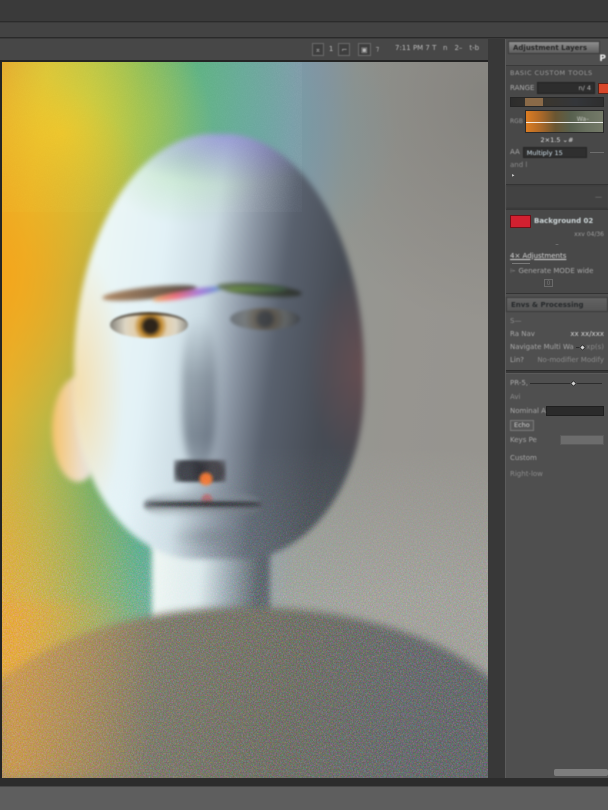  Describe the element at coordinates (602, 59) in the screenshot. I see `corner-label: P` at that location.